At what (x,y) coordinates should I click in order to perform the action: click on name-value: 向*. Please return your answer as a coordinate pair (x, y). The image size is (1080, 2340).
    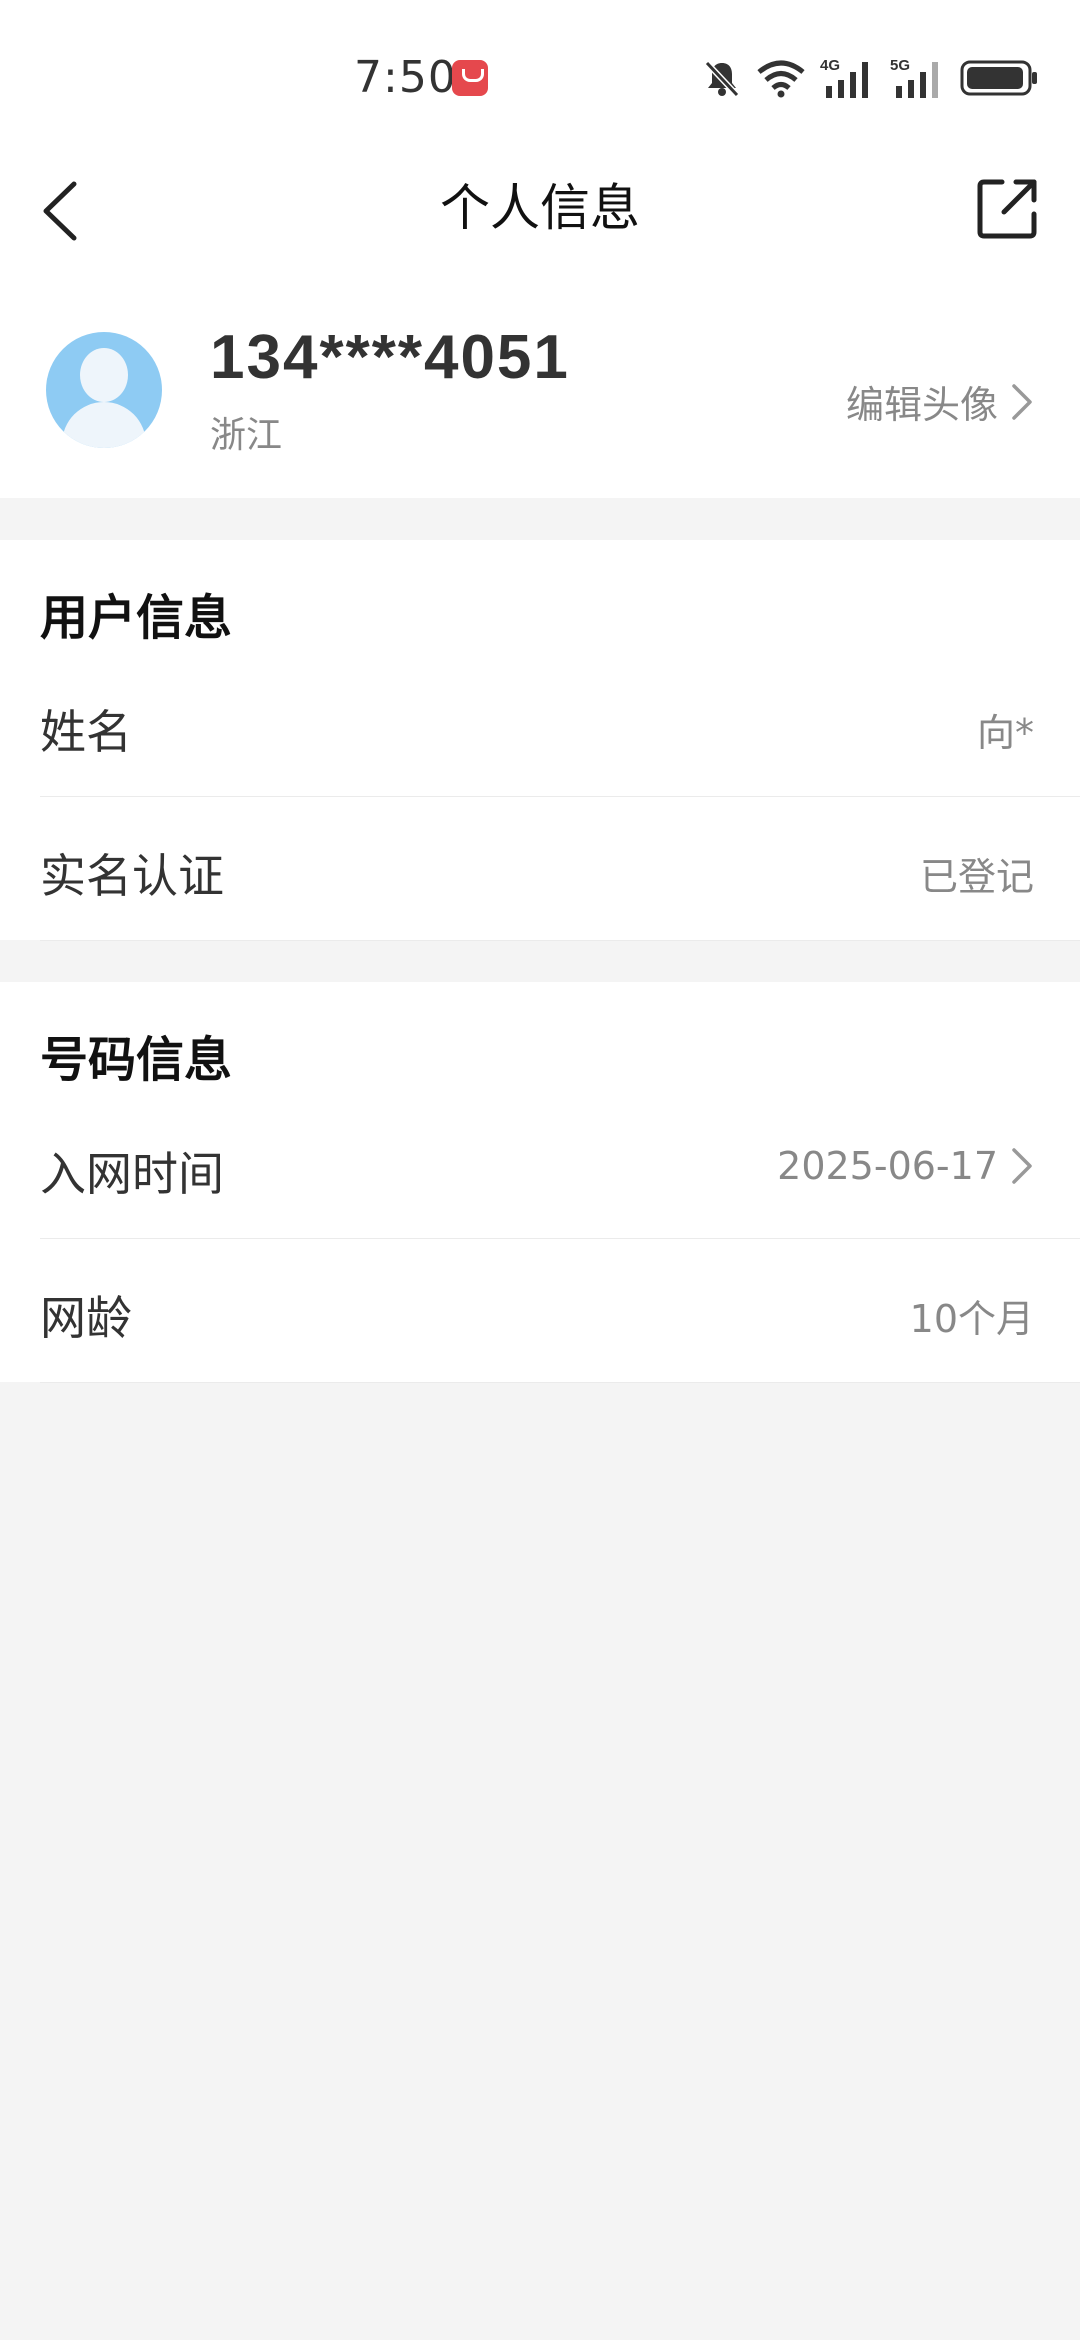
    Looking at the image, I should click on (1005, 733).